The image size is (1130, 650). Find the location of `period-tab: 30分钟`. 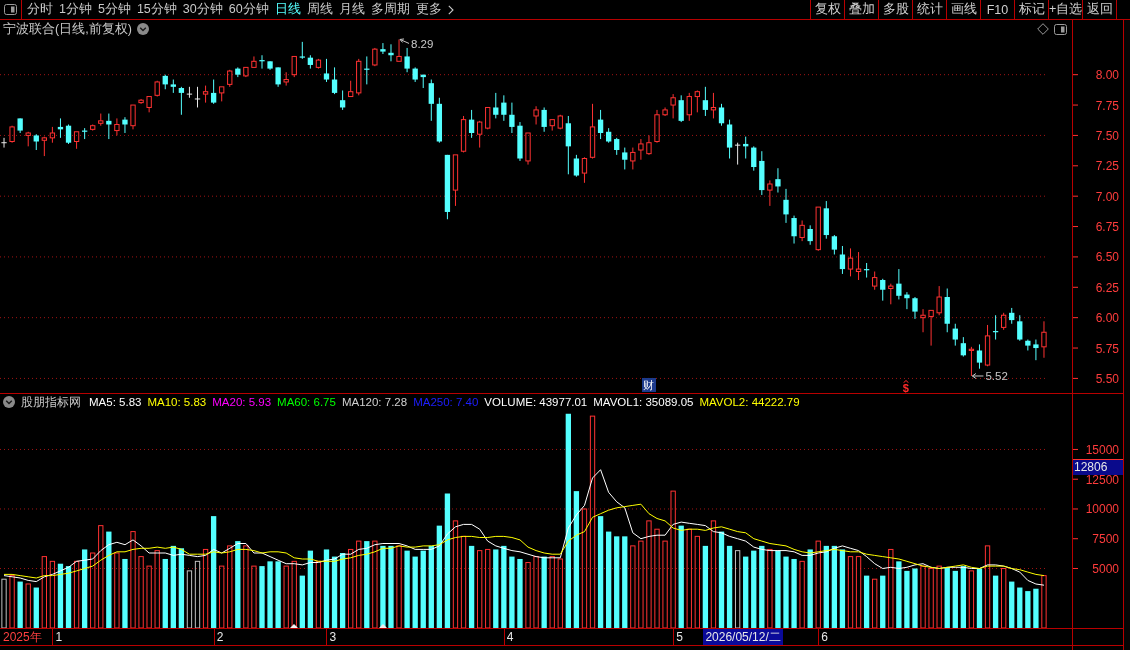

period-tab: 30分钟 is located at coordinates (202, 9).